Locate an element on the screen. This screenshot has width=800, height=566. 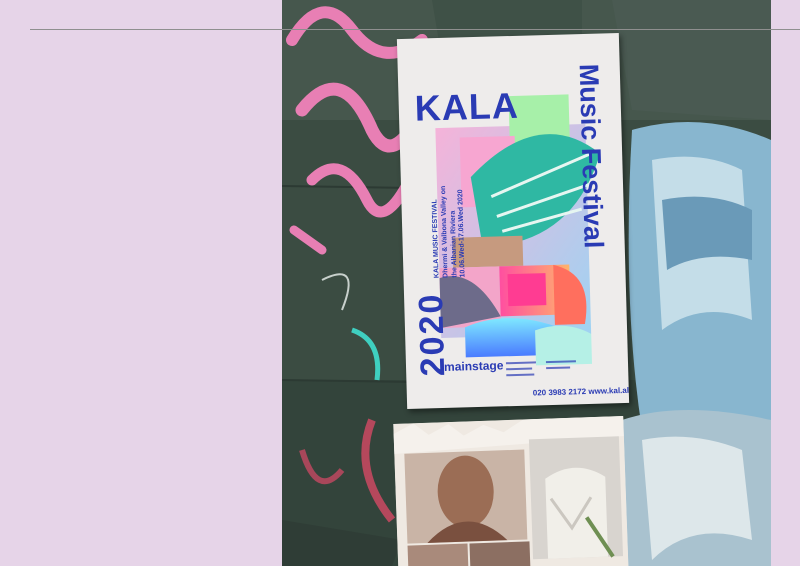
right-pink-strip is located at coordinates (785, 283).